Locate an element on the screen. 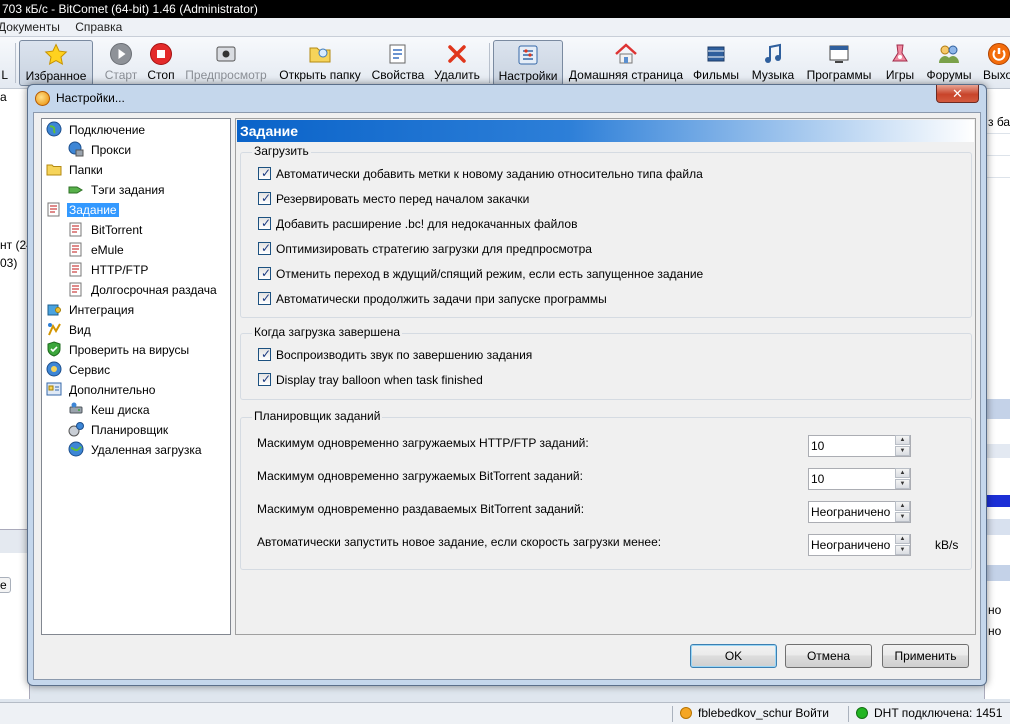 Image resolution: width=1010 pixels, height=724 pixels. star-icon is located at coordinates (56, 54).